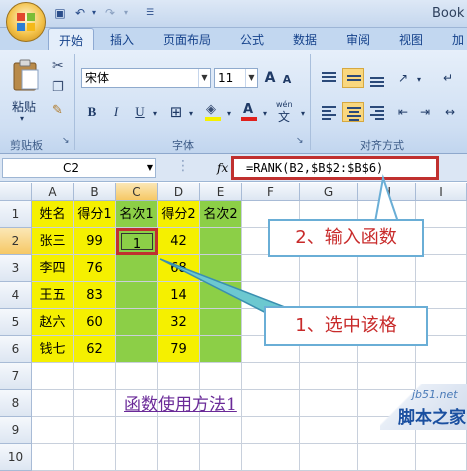  What do you see at coordinates (346, 238) in the screenshot?
I see `callout-step2: 2、输入函数` at bounding box center [346, 238].